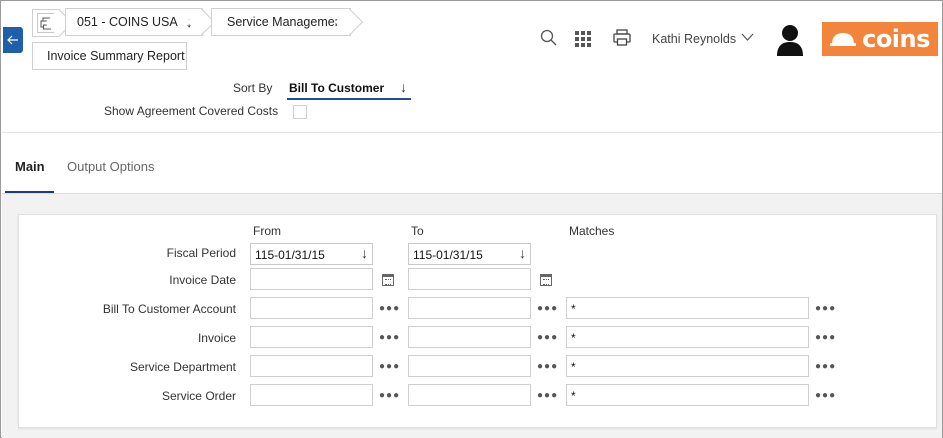 Image resolution: width=943 pixels, height=438 pixels. Describe the element at coordinates (548, 37) in the screenshot. I see `search-icon` at that location.